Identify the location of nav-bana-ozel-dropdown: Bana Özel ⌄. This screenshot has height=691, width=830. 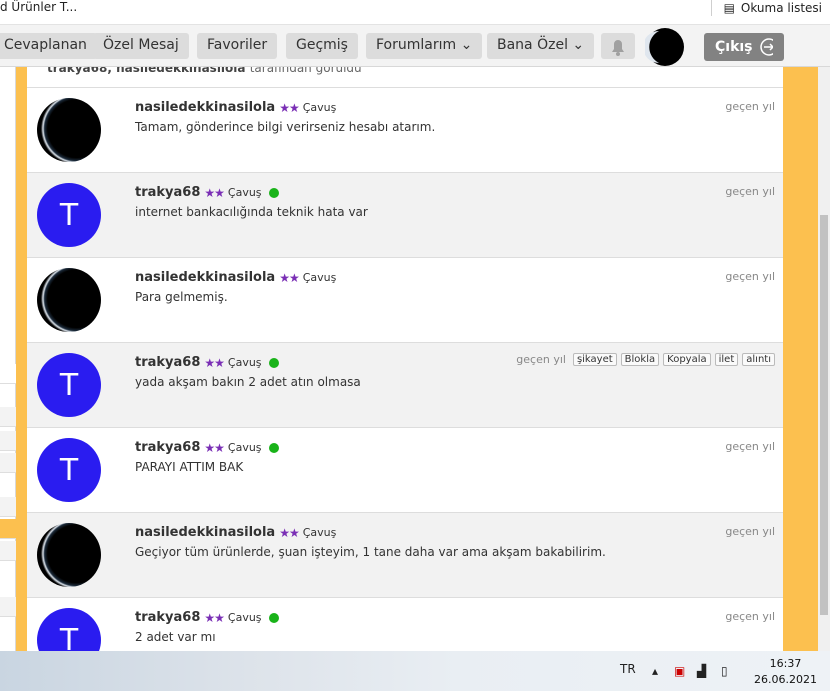
(541, 46).